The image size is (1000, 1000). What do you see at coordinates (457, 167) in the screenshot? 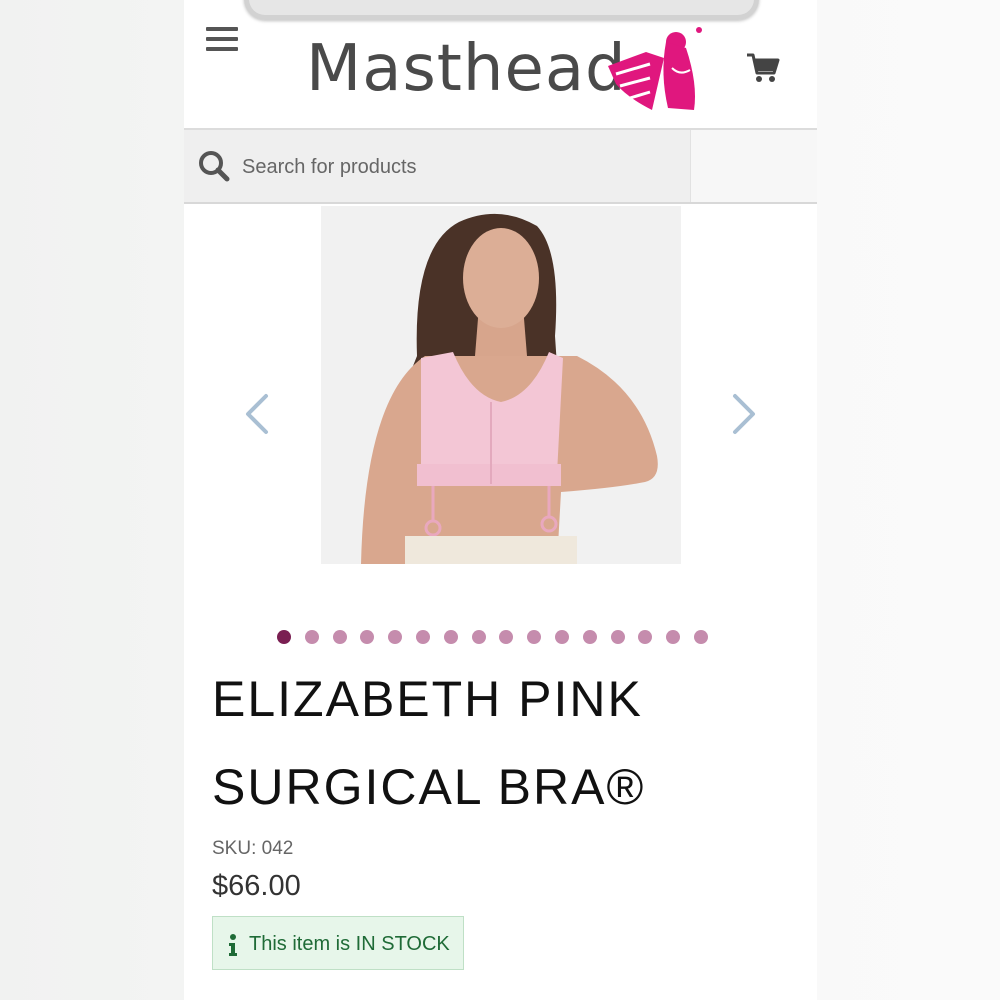
I see `search-input` at bounding box center [457, 167].